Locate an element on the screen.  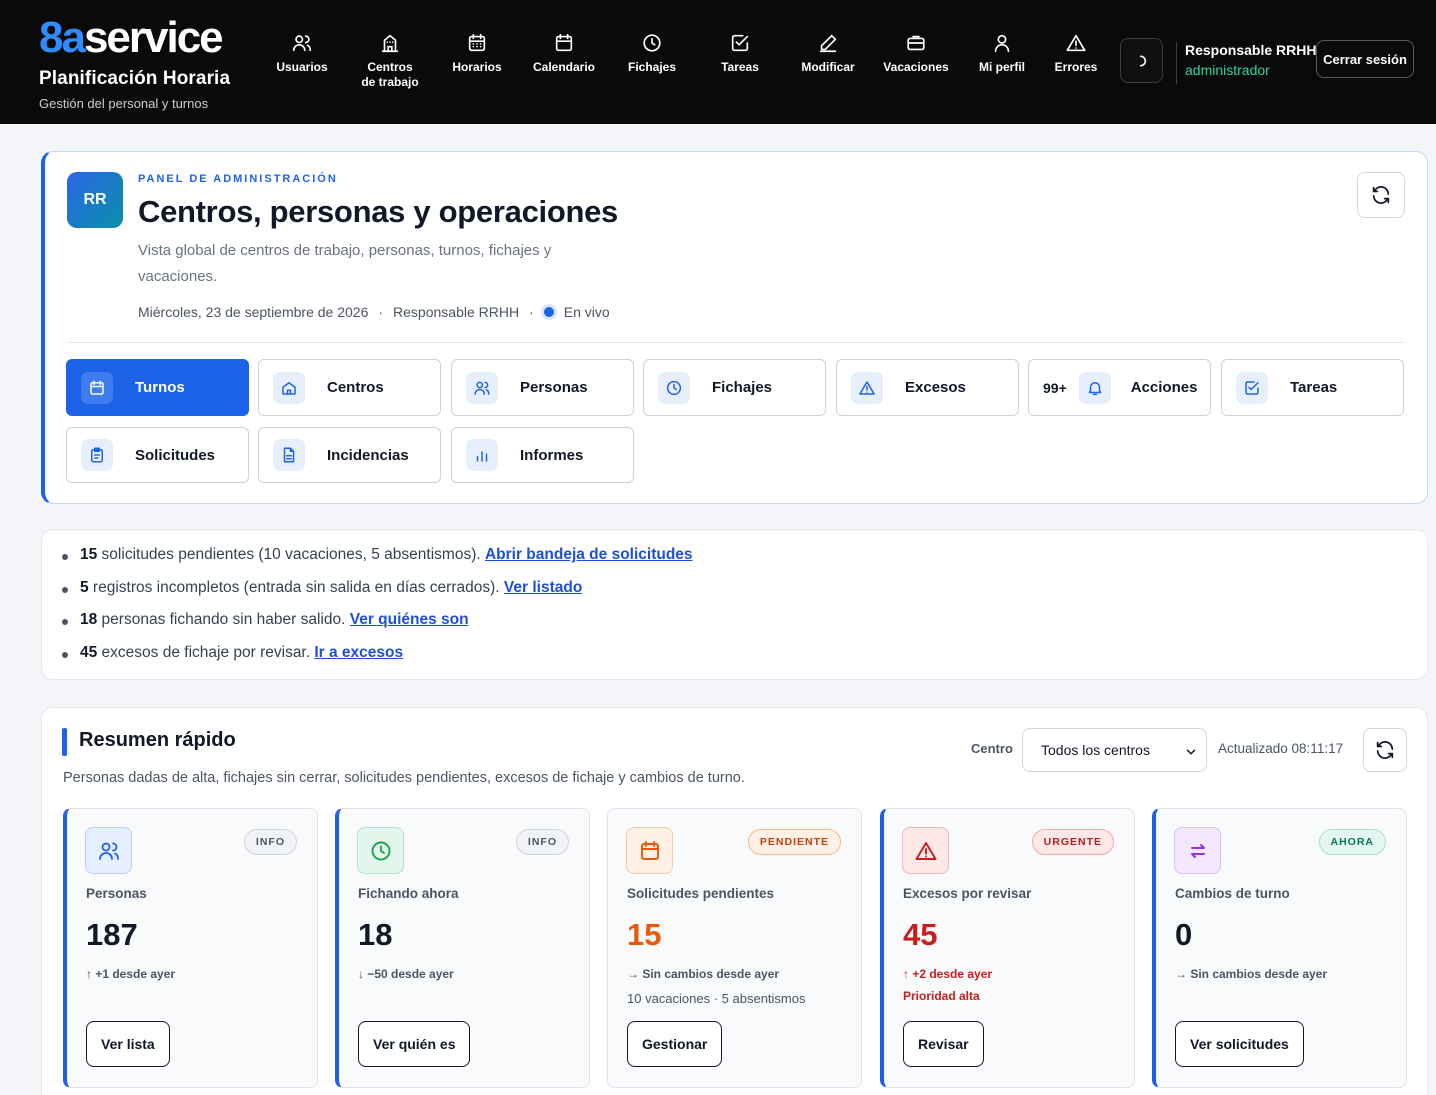
nav-usuarios: Usuarios is located at coordinates (302, 53).